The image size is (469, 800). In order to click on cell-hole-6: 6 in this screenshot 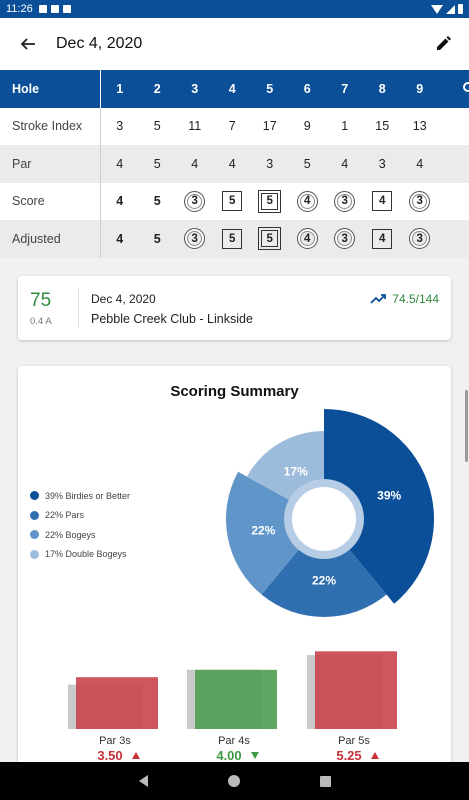, I will do `click(307, 88)`.